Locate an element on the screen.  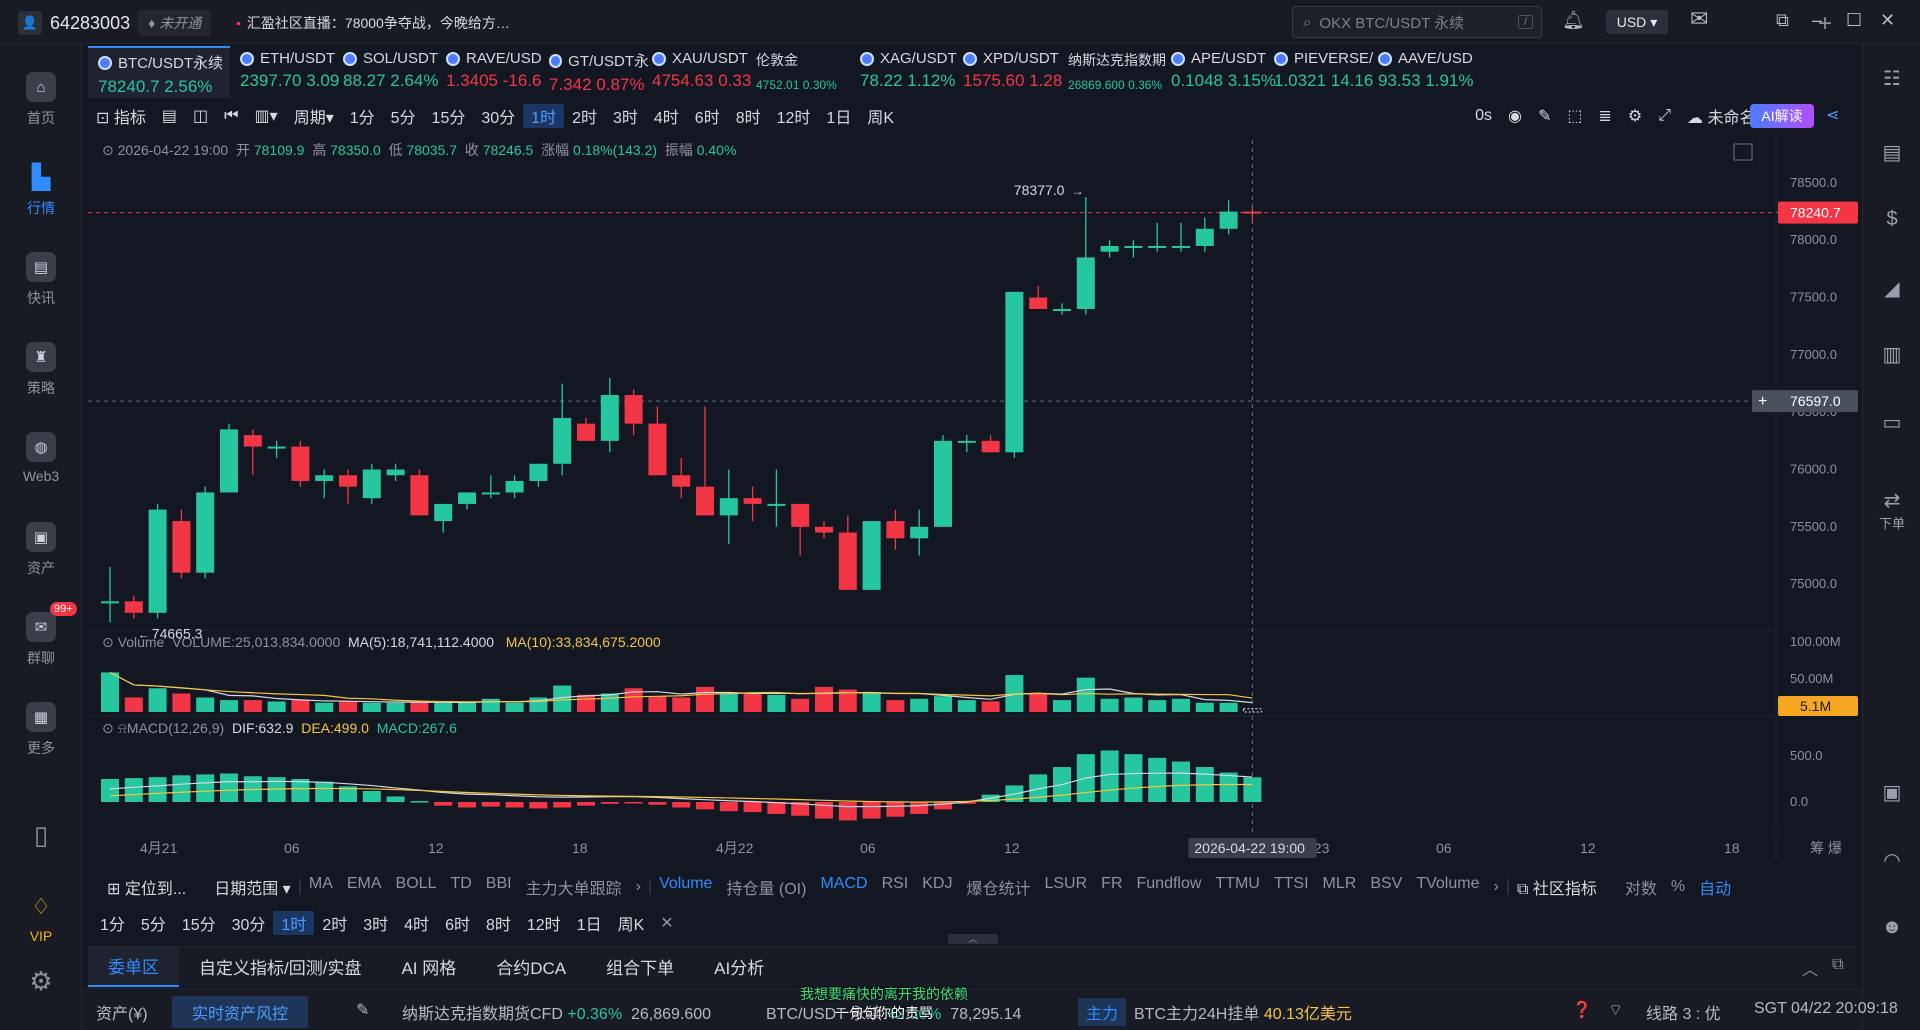
price-tick-label: 77000.0 is located at coordinates (1813, 354).